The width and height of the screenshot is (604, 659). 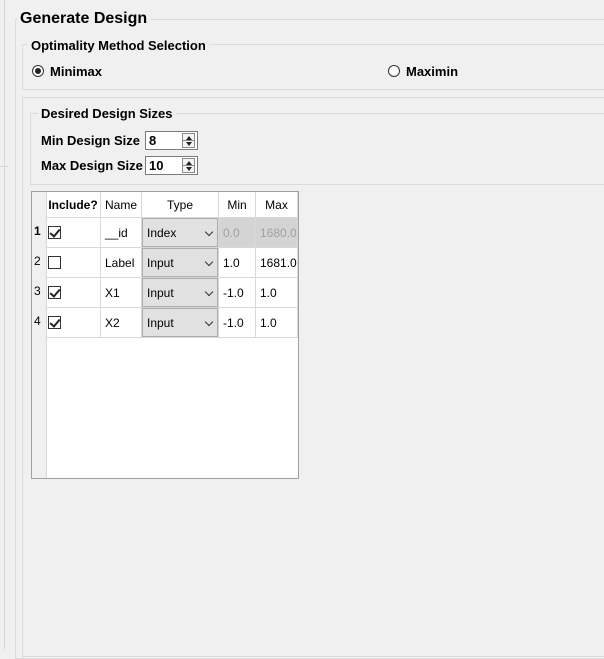 What do you see at coordinates (38, 71) in the screenshot?
I see `minimax-radio` at bounding box center [38, 71].